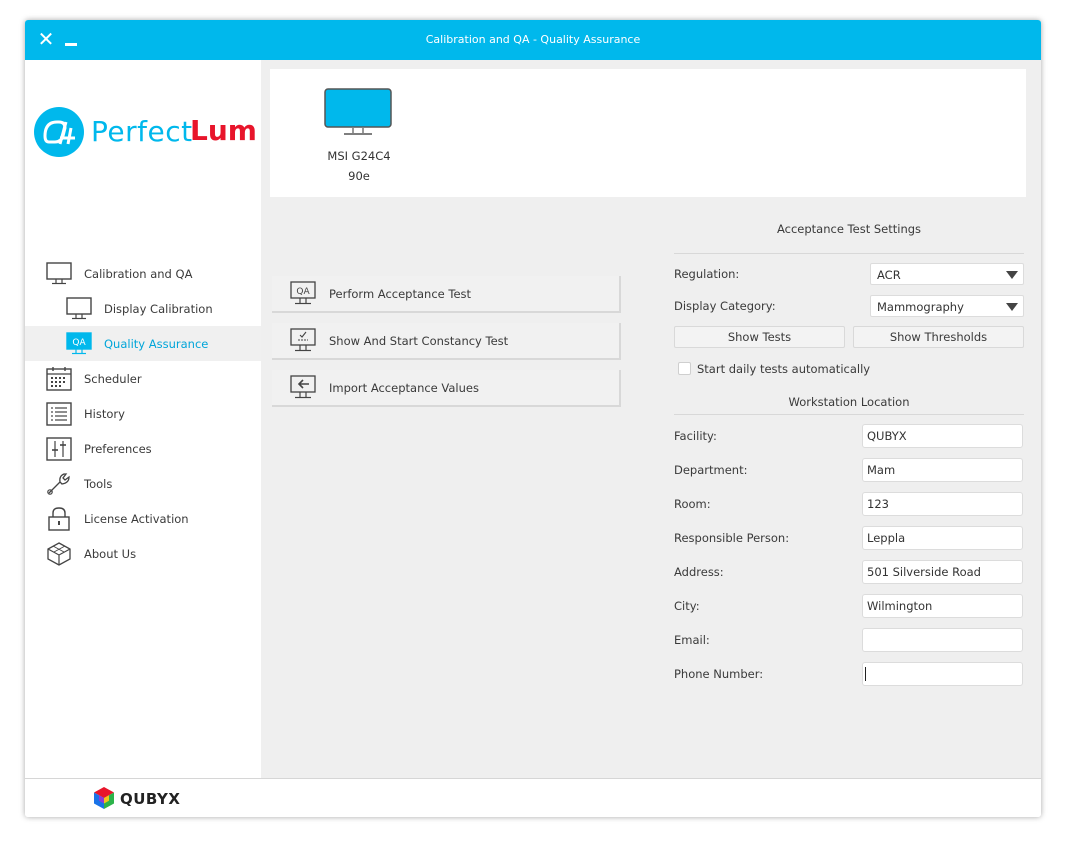 Image resolution: width=1066 pixels, height=846 pixels. What do you see at coordinates (59, 414) in the screenshot?
I see `list-icon` at bounding box center [59, 414].